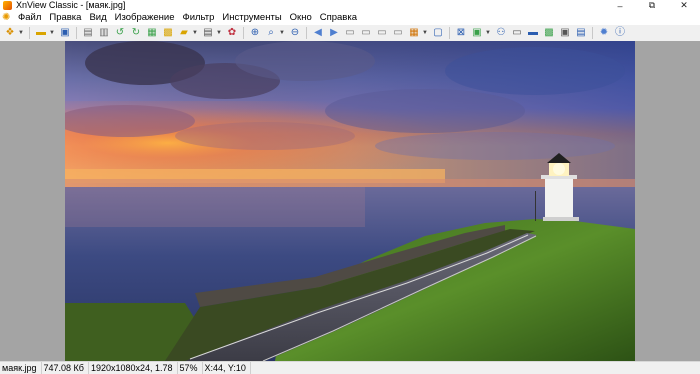 This screenshot has width=700, height=374. What do you see at coordinates (136, 33) in the screenshot?
I see `rotate-right-icon: ↻` at bounding box center [136, 33].